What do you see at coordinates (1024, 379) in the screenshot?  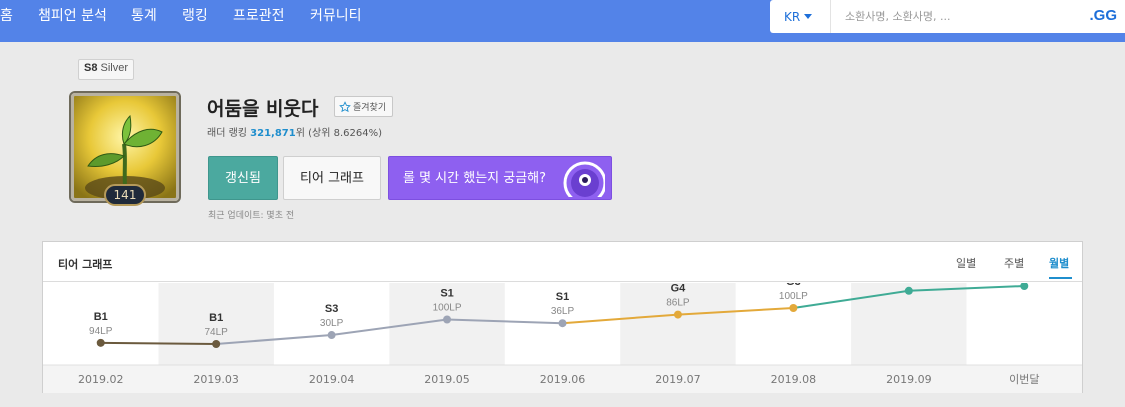 I see `graph-x-tick-label: 이번달` at bounding box center [1024, 379].